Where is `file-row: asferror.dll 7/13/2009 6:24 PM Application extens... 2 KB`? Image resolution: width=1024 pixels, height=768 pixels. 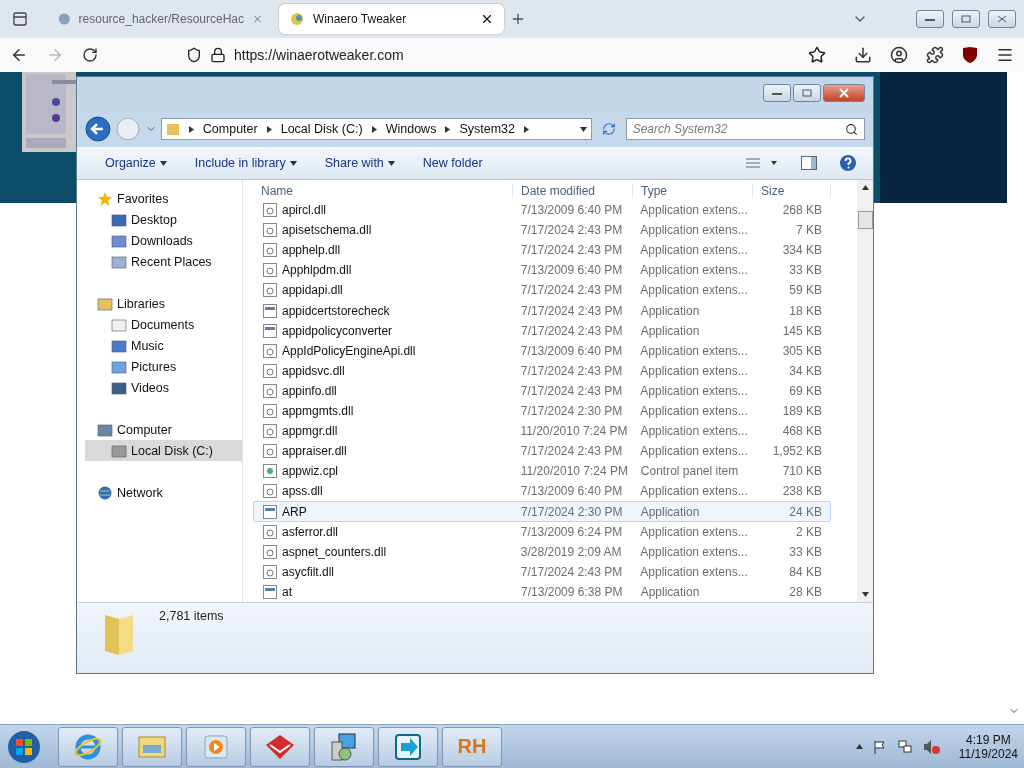 file-row: asferror.dll 7/13/2009 6:24 PM Application extens... 2 KB is located at coordinates (542, 531).